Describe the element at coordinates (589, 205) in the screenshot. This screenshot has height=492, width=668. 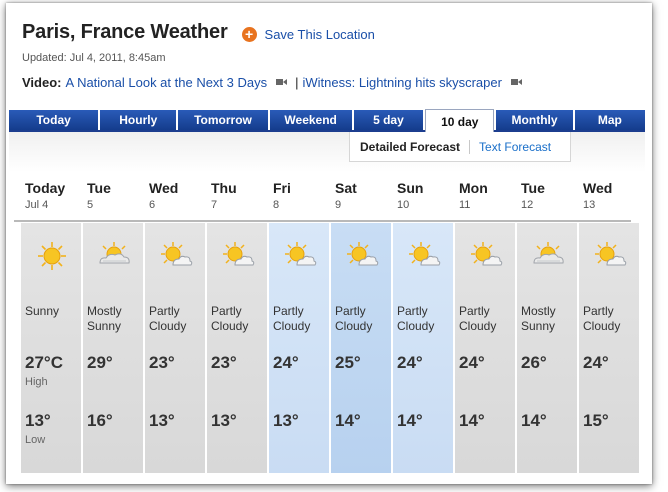
I see `day-date: 13` at that location.